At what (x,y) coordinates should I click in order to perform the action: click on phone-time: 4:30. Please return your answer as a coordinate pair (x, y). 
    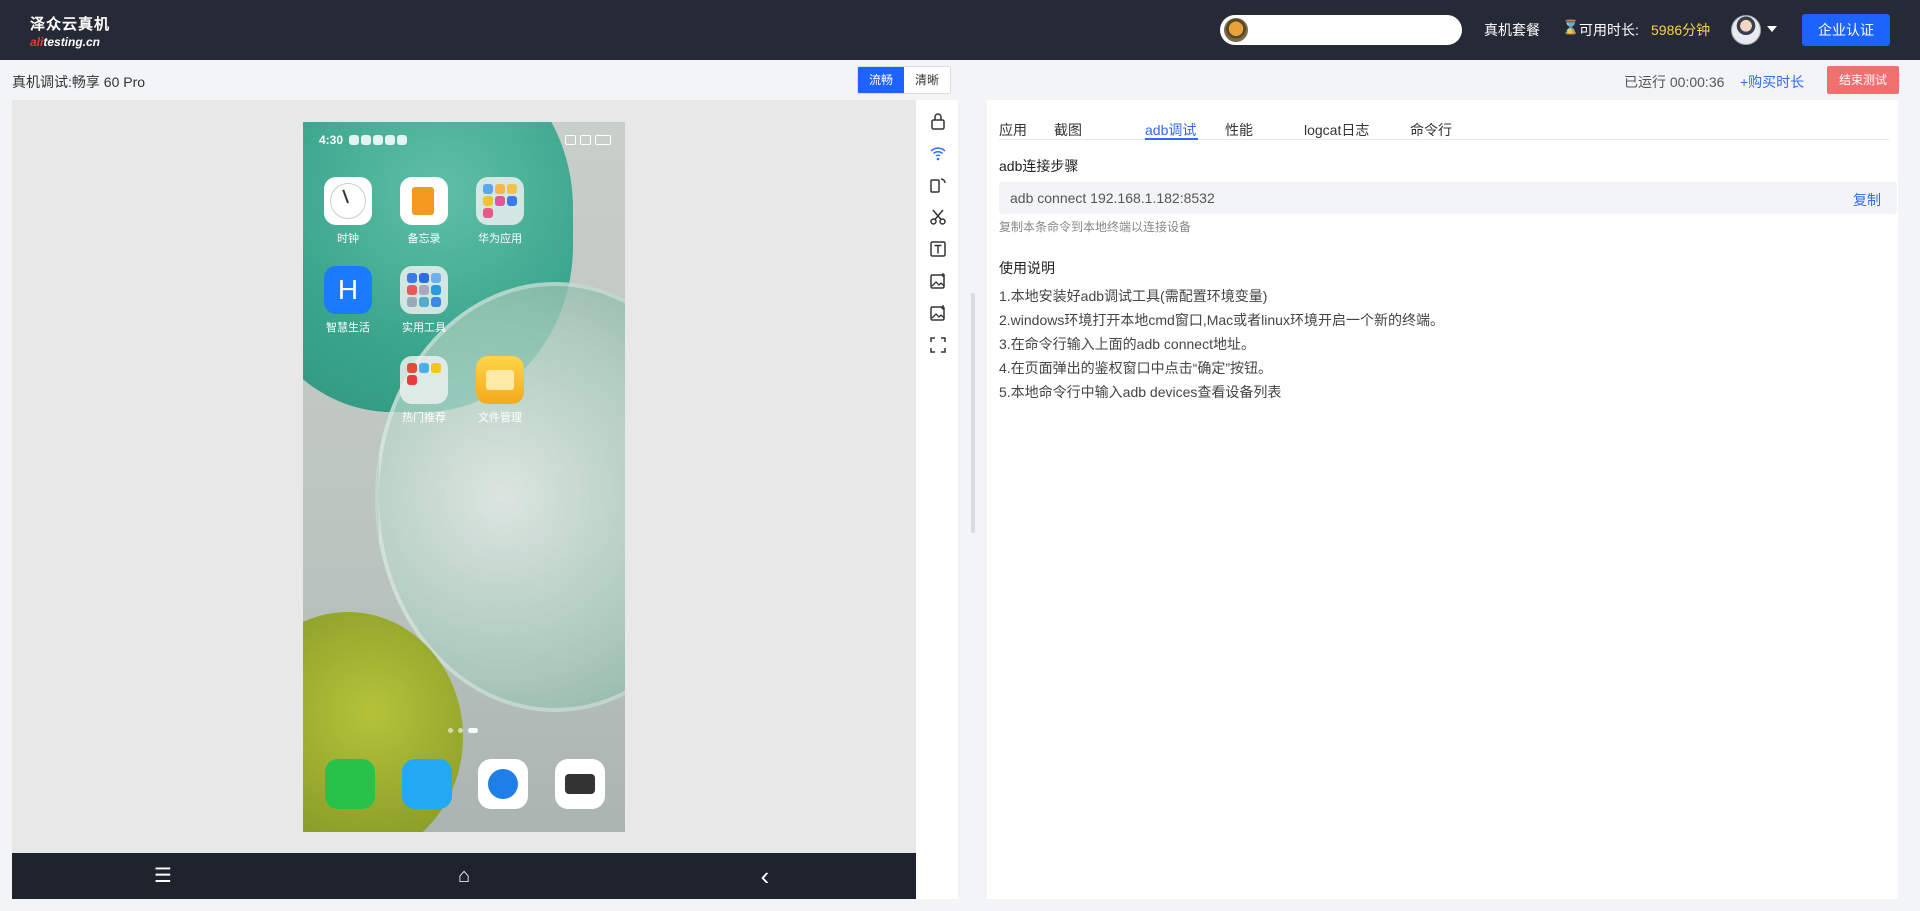
    Looking at the image, I should click on (331, 140).